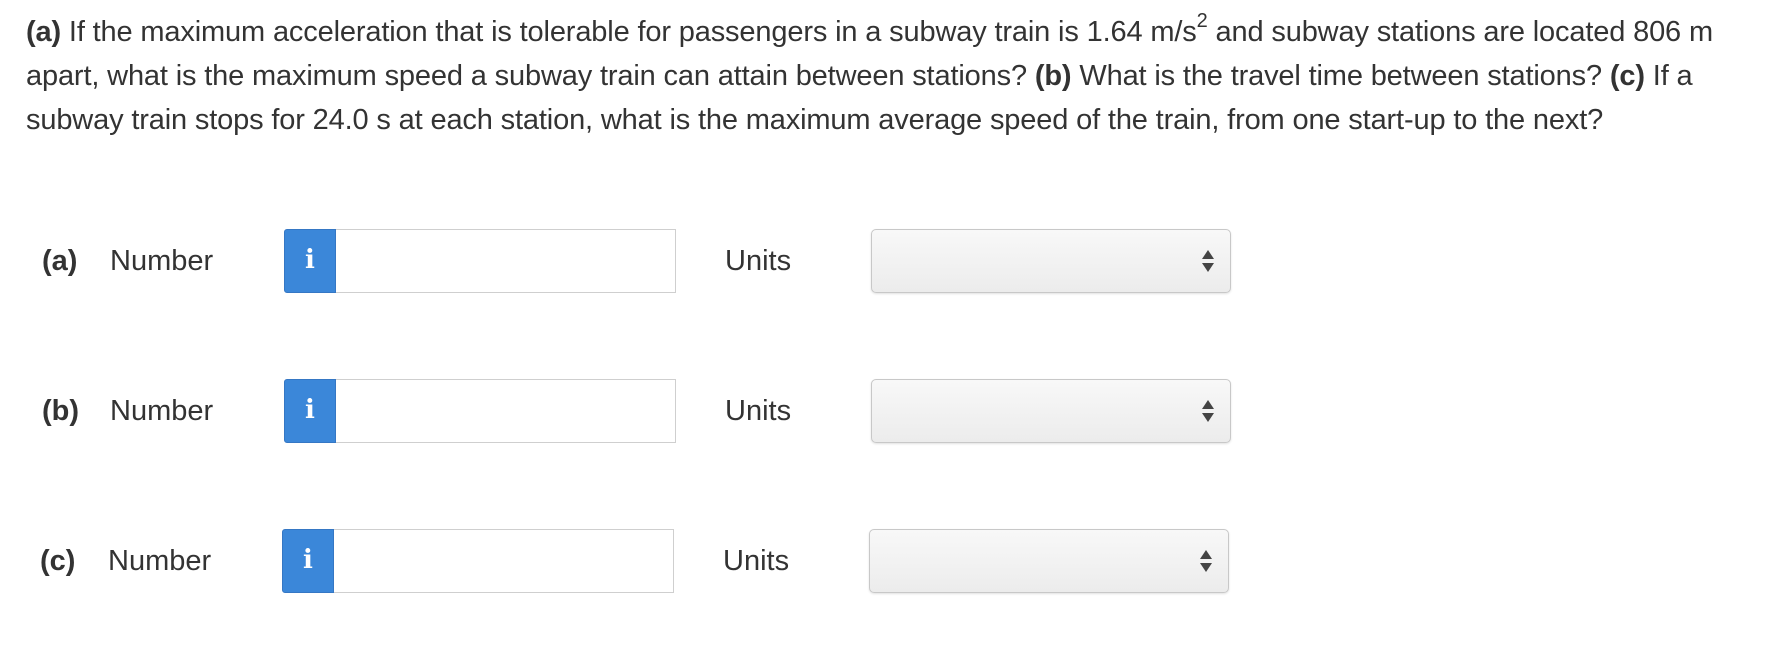 This screenshot has height=646, width=1766. What do you see at coordinates (1051, 411) in the screenshot?
I see `units-select-b` at bounding box center [1051, 411].